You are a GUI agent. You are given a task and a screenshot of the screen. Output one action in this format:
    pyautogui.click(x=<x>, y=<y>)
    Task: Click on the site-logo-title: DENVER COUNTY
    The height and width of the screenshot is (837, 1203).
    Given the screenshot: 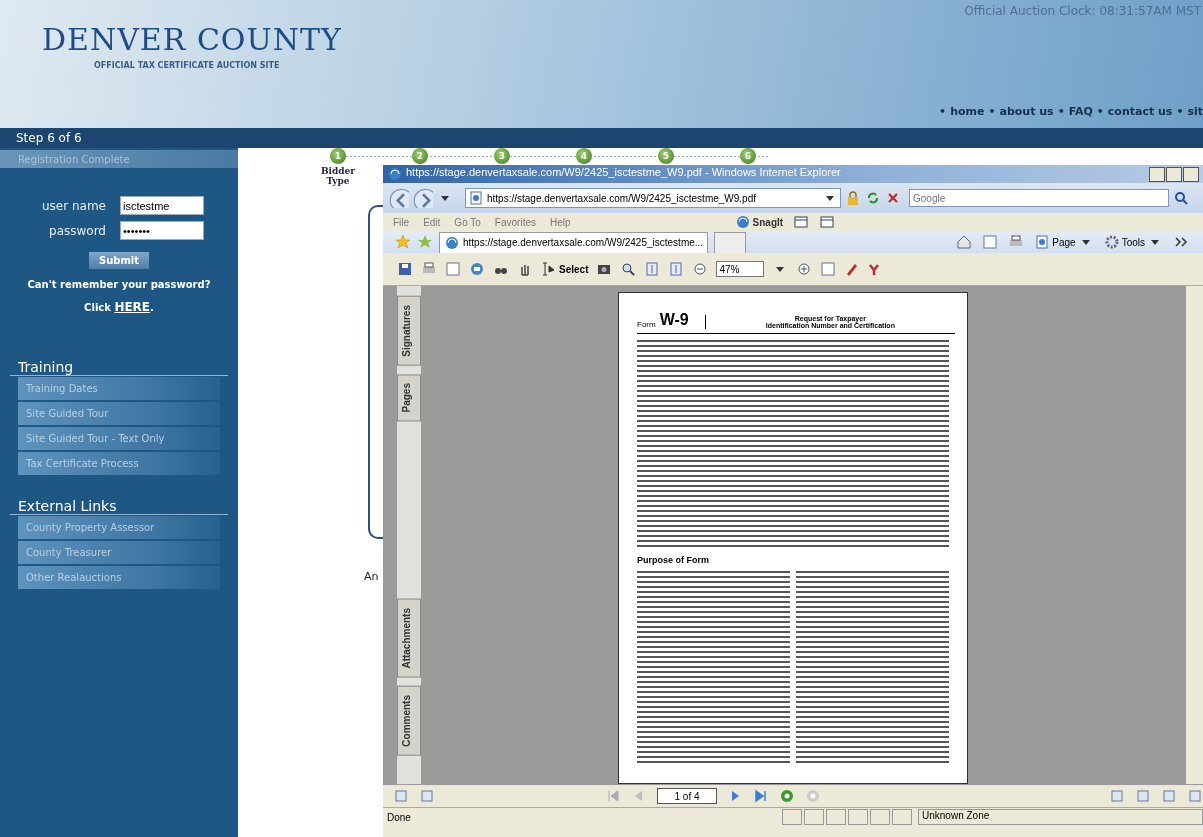 What is the action you would take?
    pyautogui.click(x=192, y=39)
    